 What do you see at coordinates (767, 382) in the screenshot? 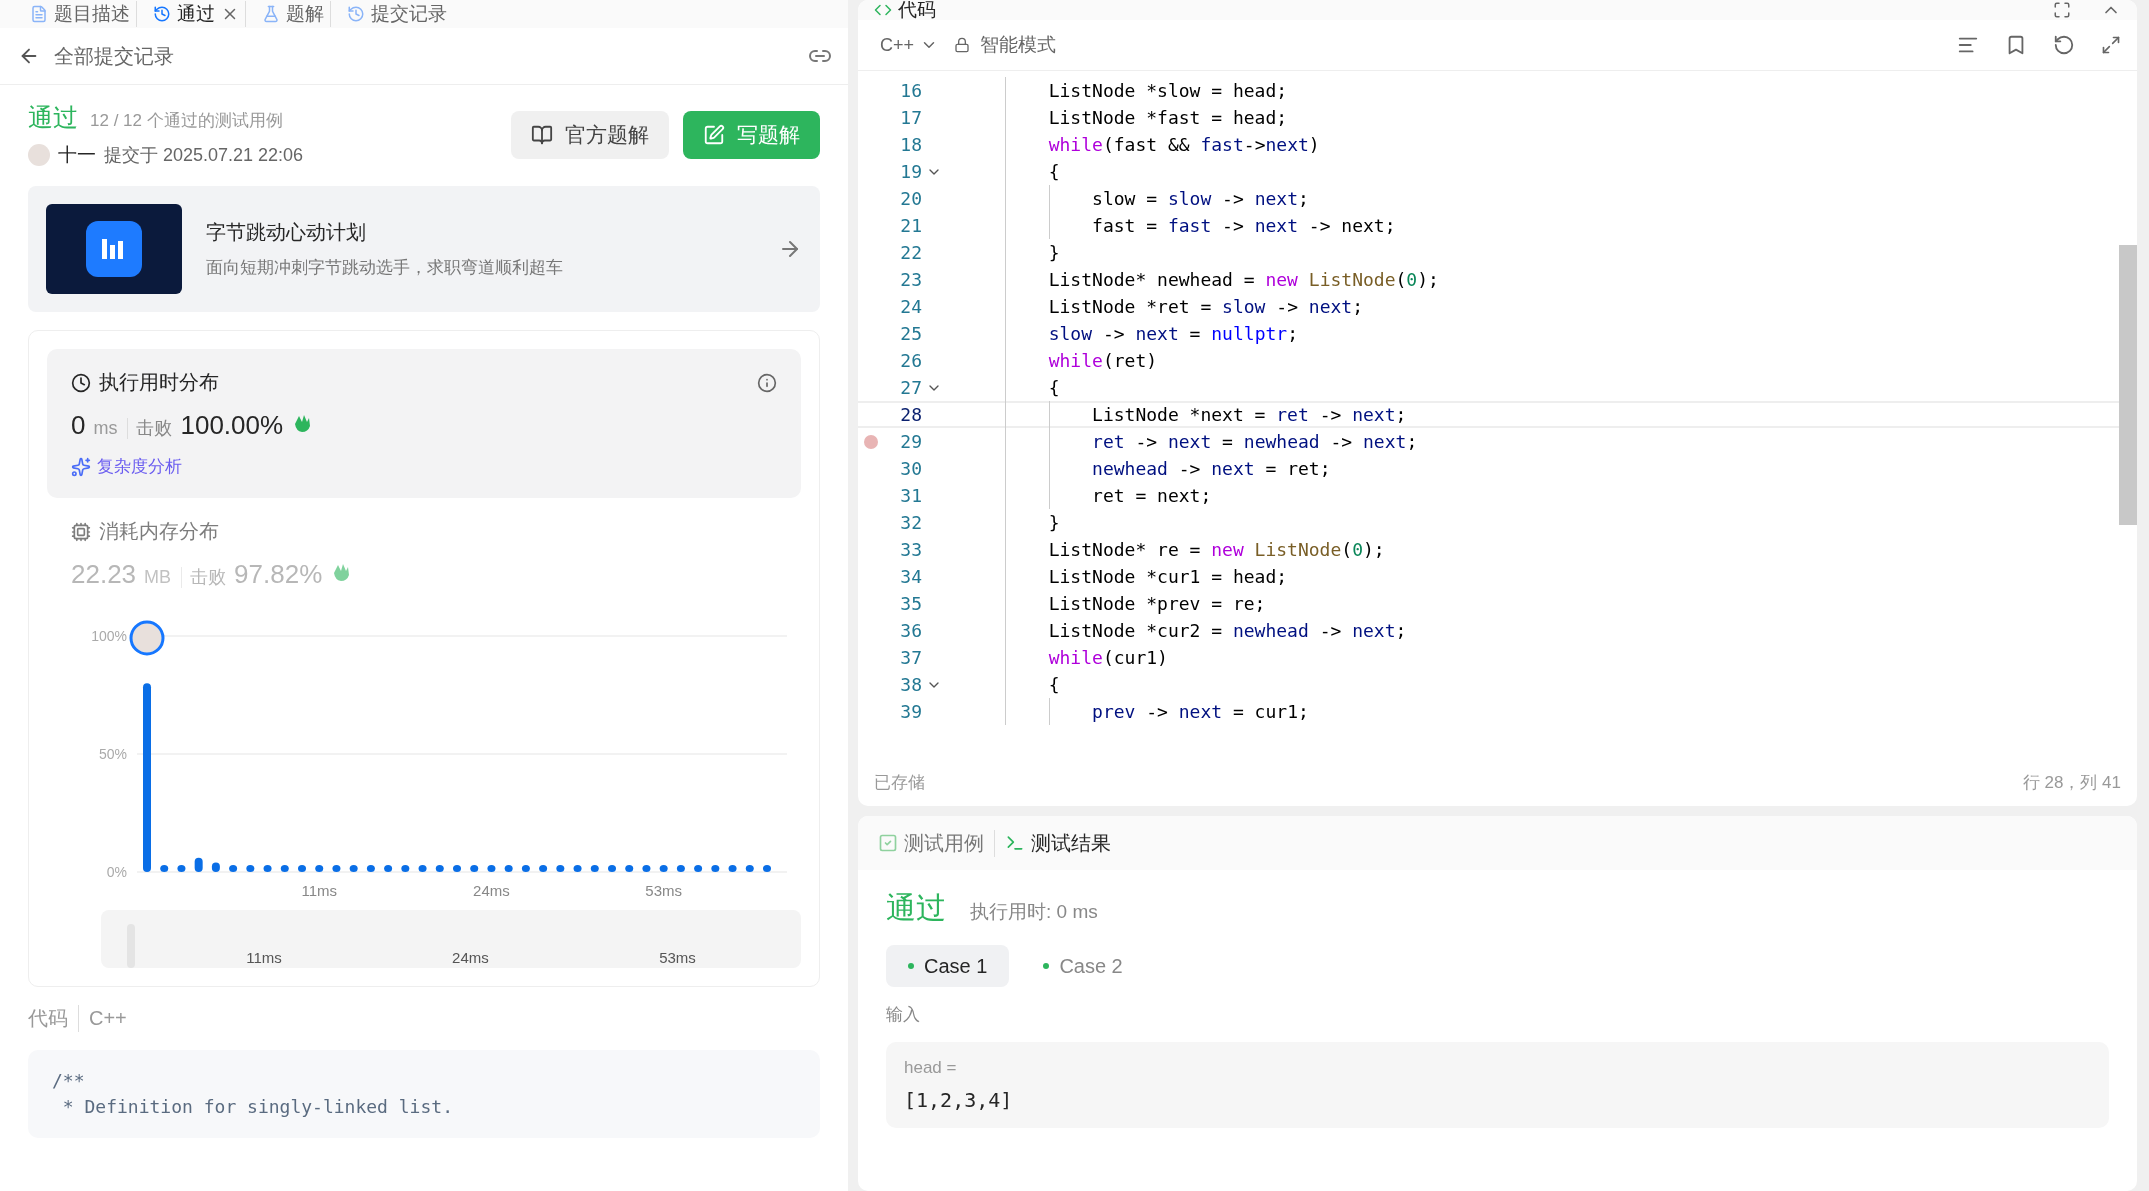
I see `info-icon` at bounding box center [767, 382].